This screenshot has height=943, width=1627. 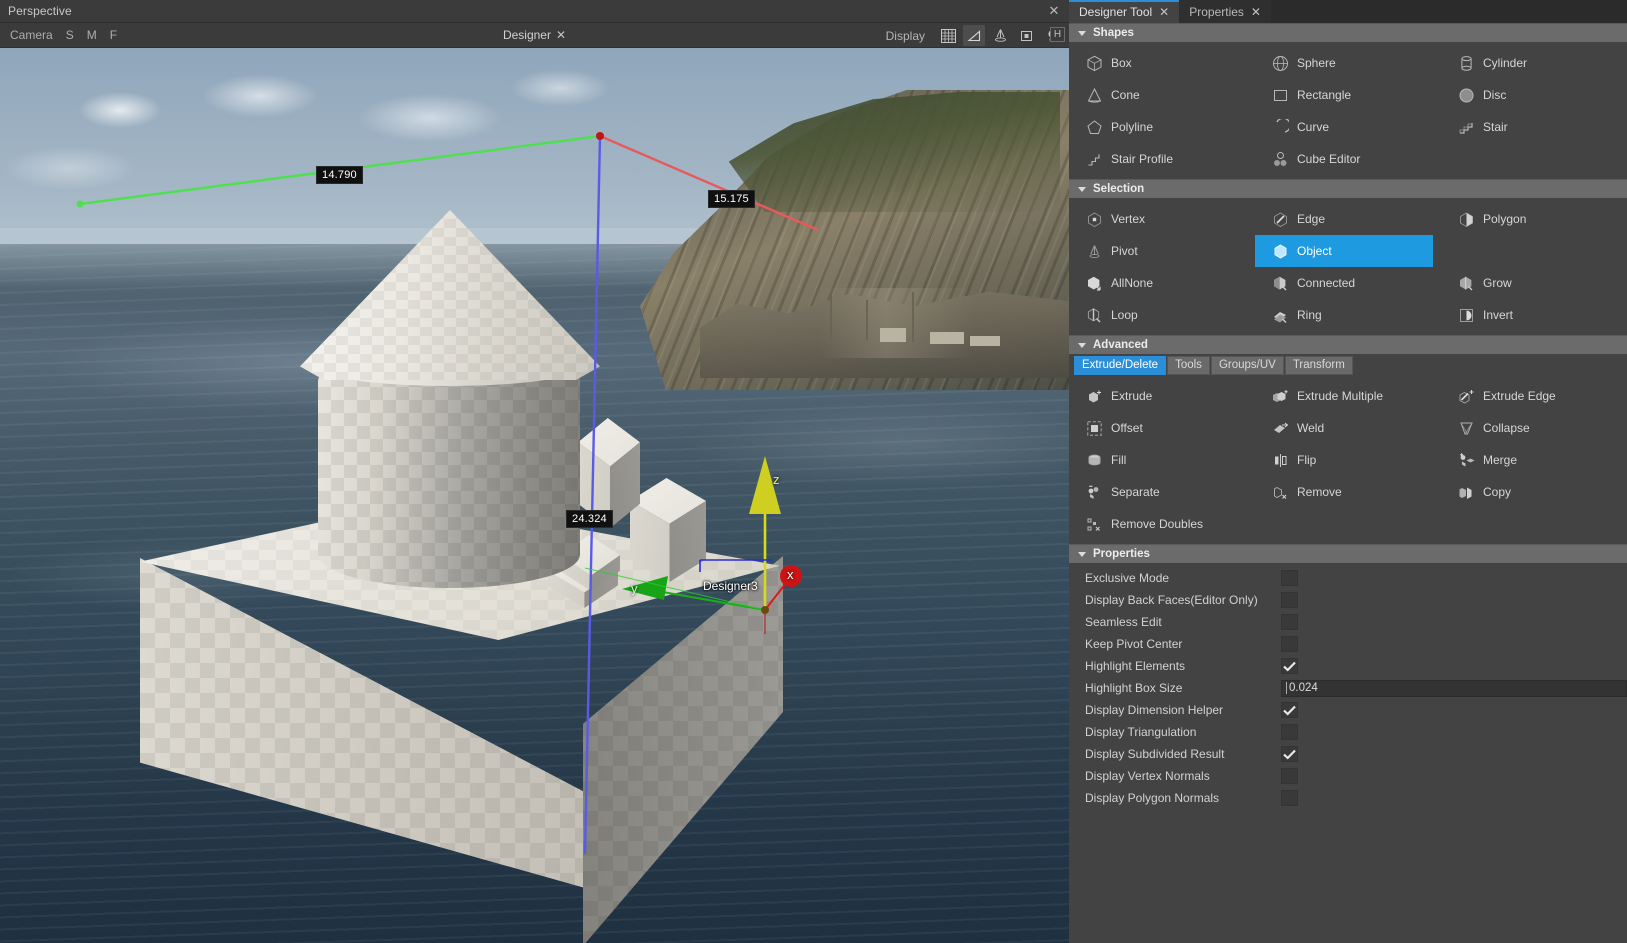 I want to click on shape-cone: Cone, so click(x=1162, y=95).